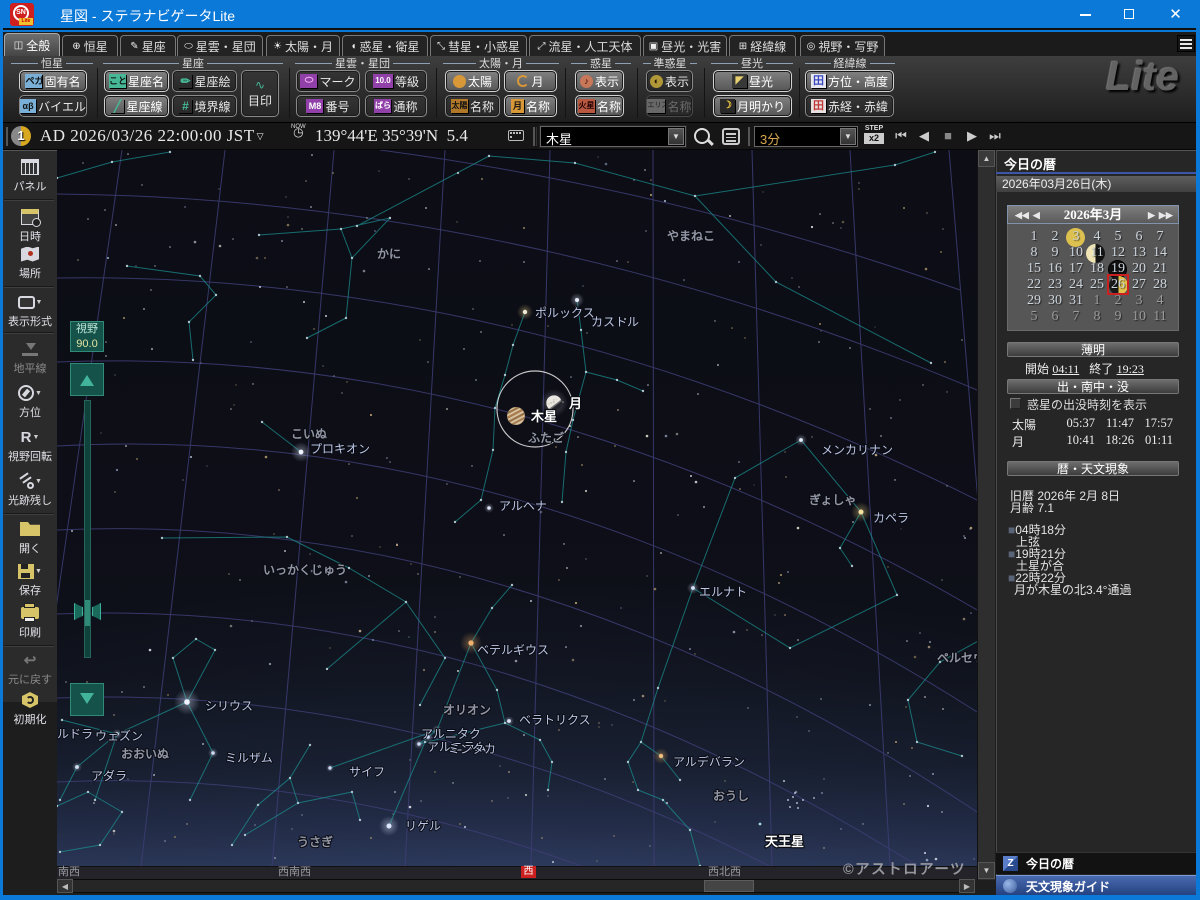 This screenshot has height=900, width=1200. What do you see at coordinates (305, 570) in the screenshot?
I see `svg-text: いっかくじゅう` at bounding box center [305, 570].